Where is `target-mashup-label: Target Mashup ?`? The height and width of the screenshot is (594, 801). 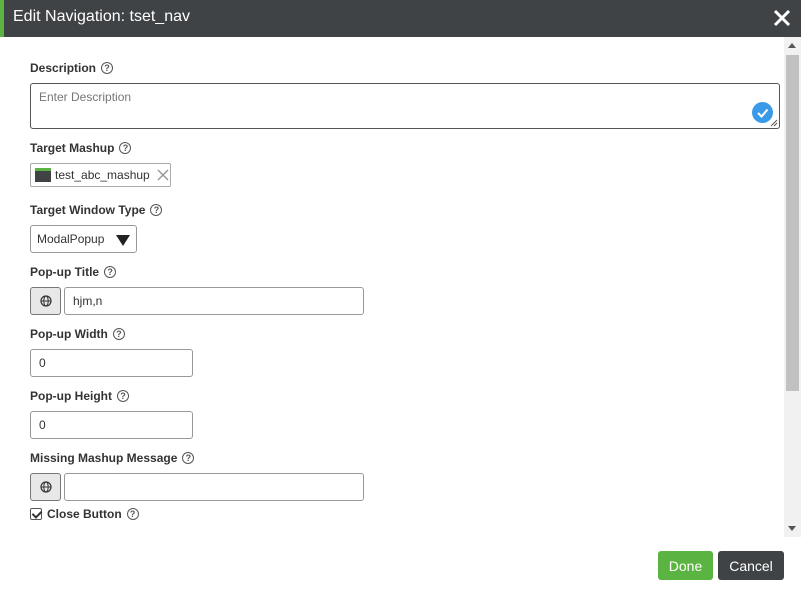 target-mashup-label: Target Mashup ? is located at coordinates (81, 148).